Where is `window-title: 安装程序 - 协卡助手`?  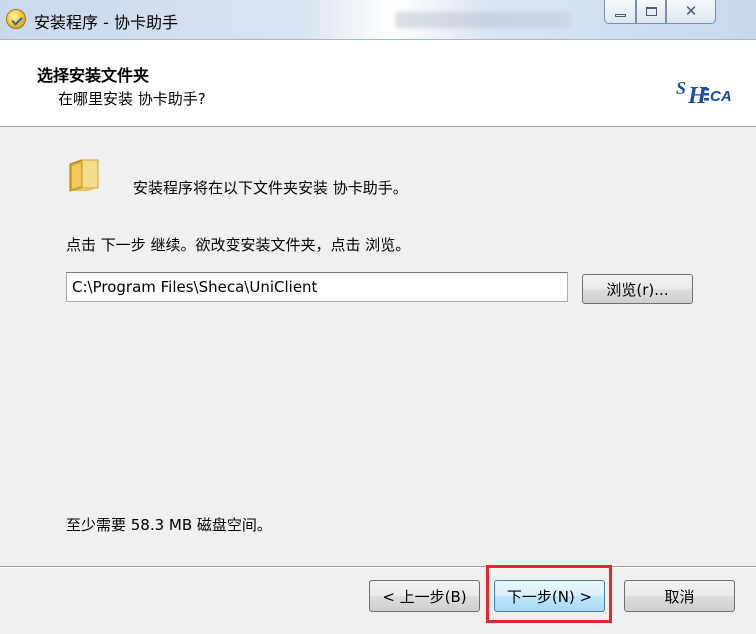 window-title: 安装程序 - 协卡助手 is located at coordinates (106, 22).